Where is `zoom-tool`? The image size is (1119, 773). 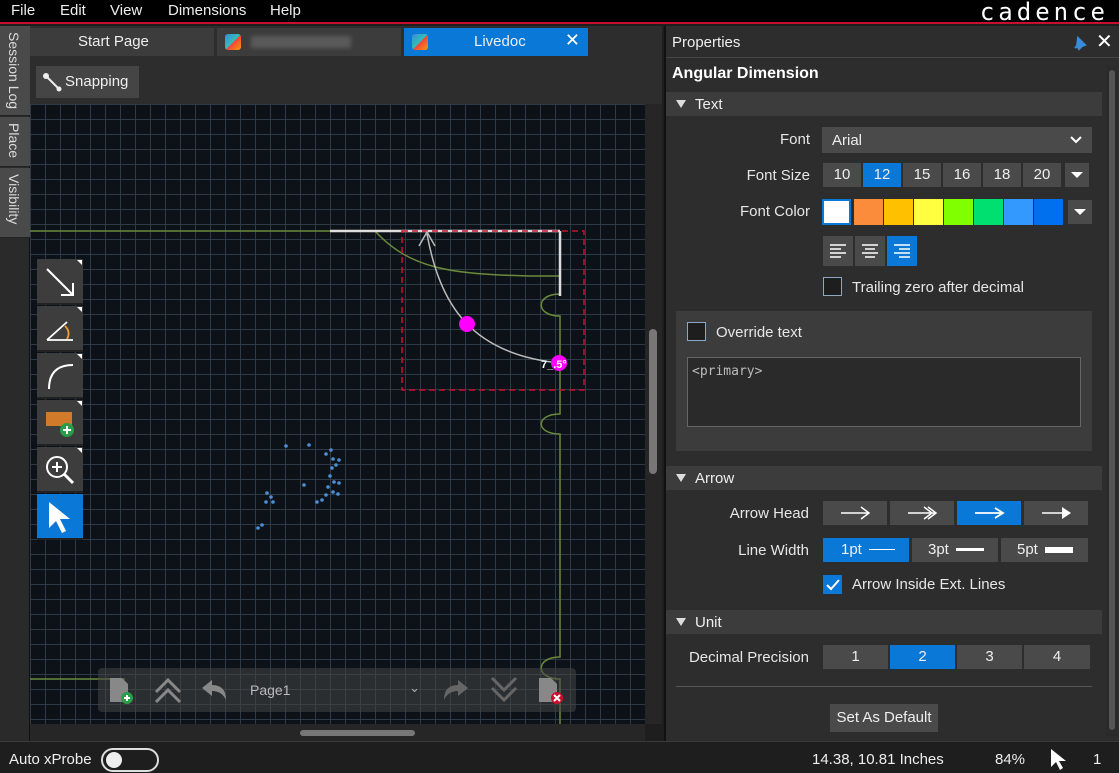
zoom-tool is located at coordinates (60, 470).